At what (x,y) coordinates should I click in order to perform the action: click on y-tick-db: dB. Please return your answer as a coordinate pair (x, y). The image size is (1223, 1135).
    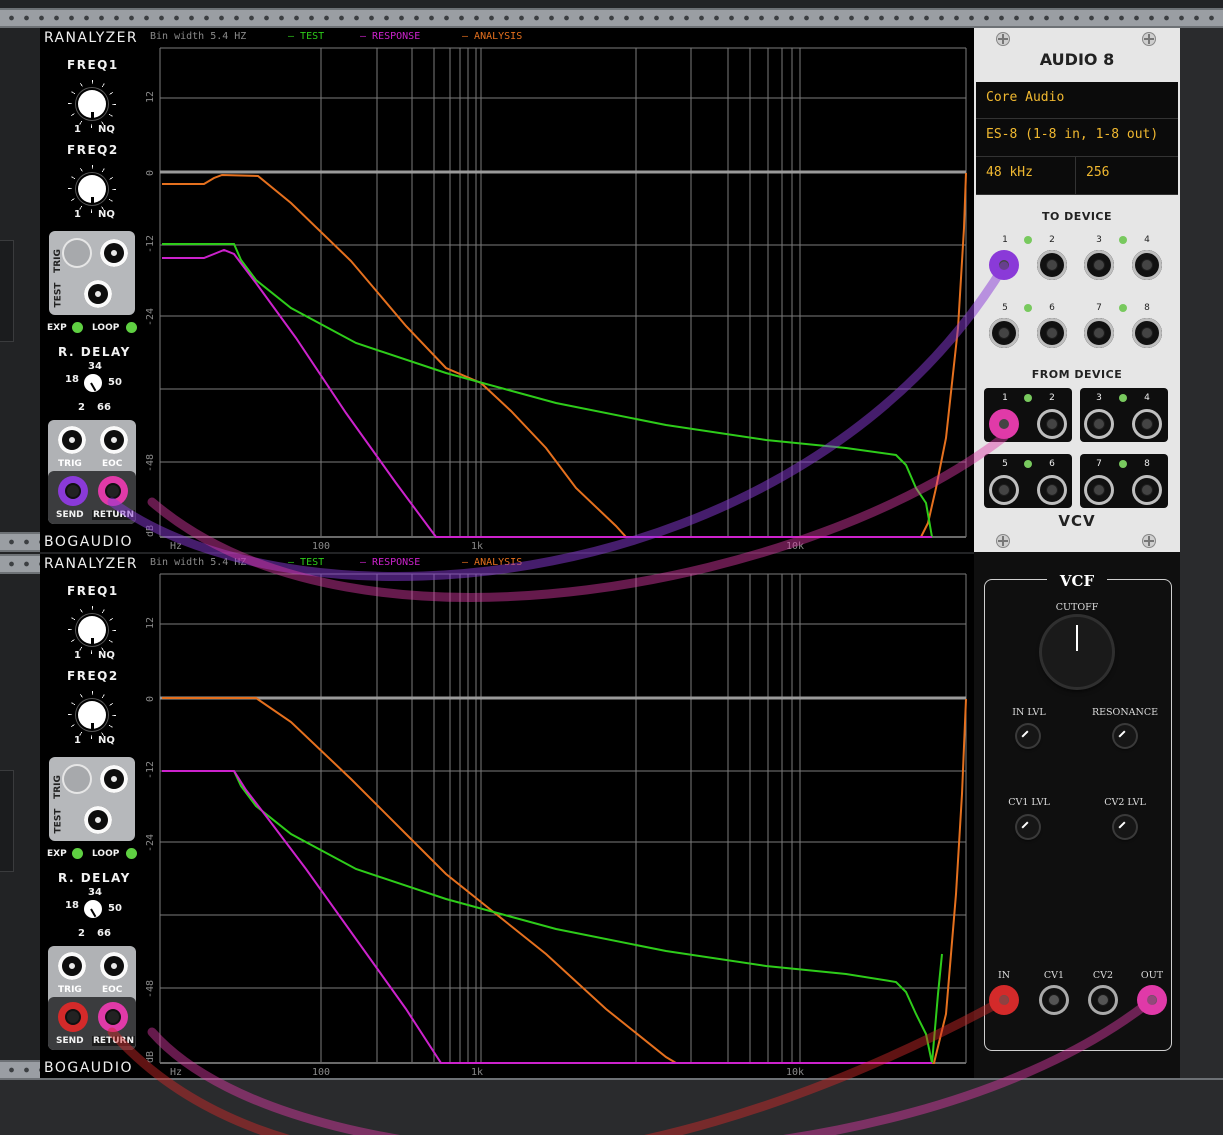
    Looking at the image, I should click on (151, 531).